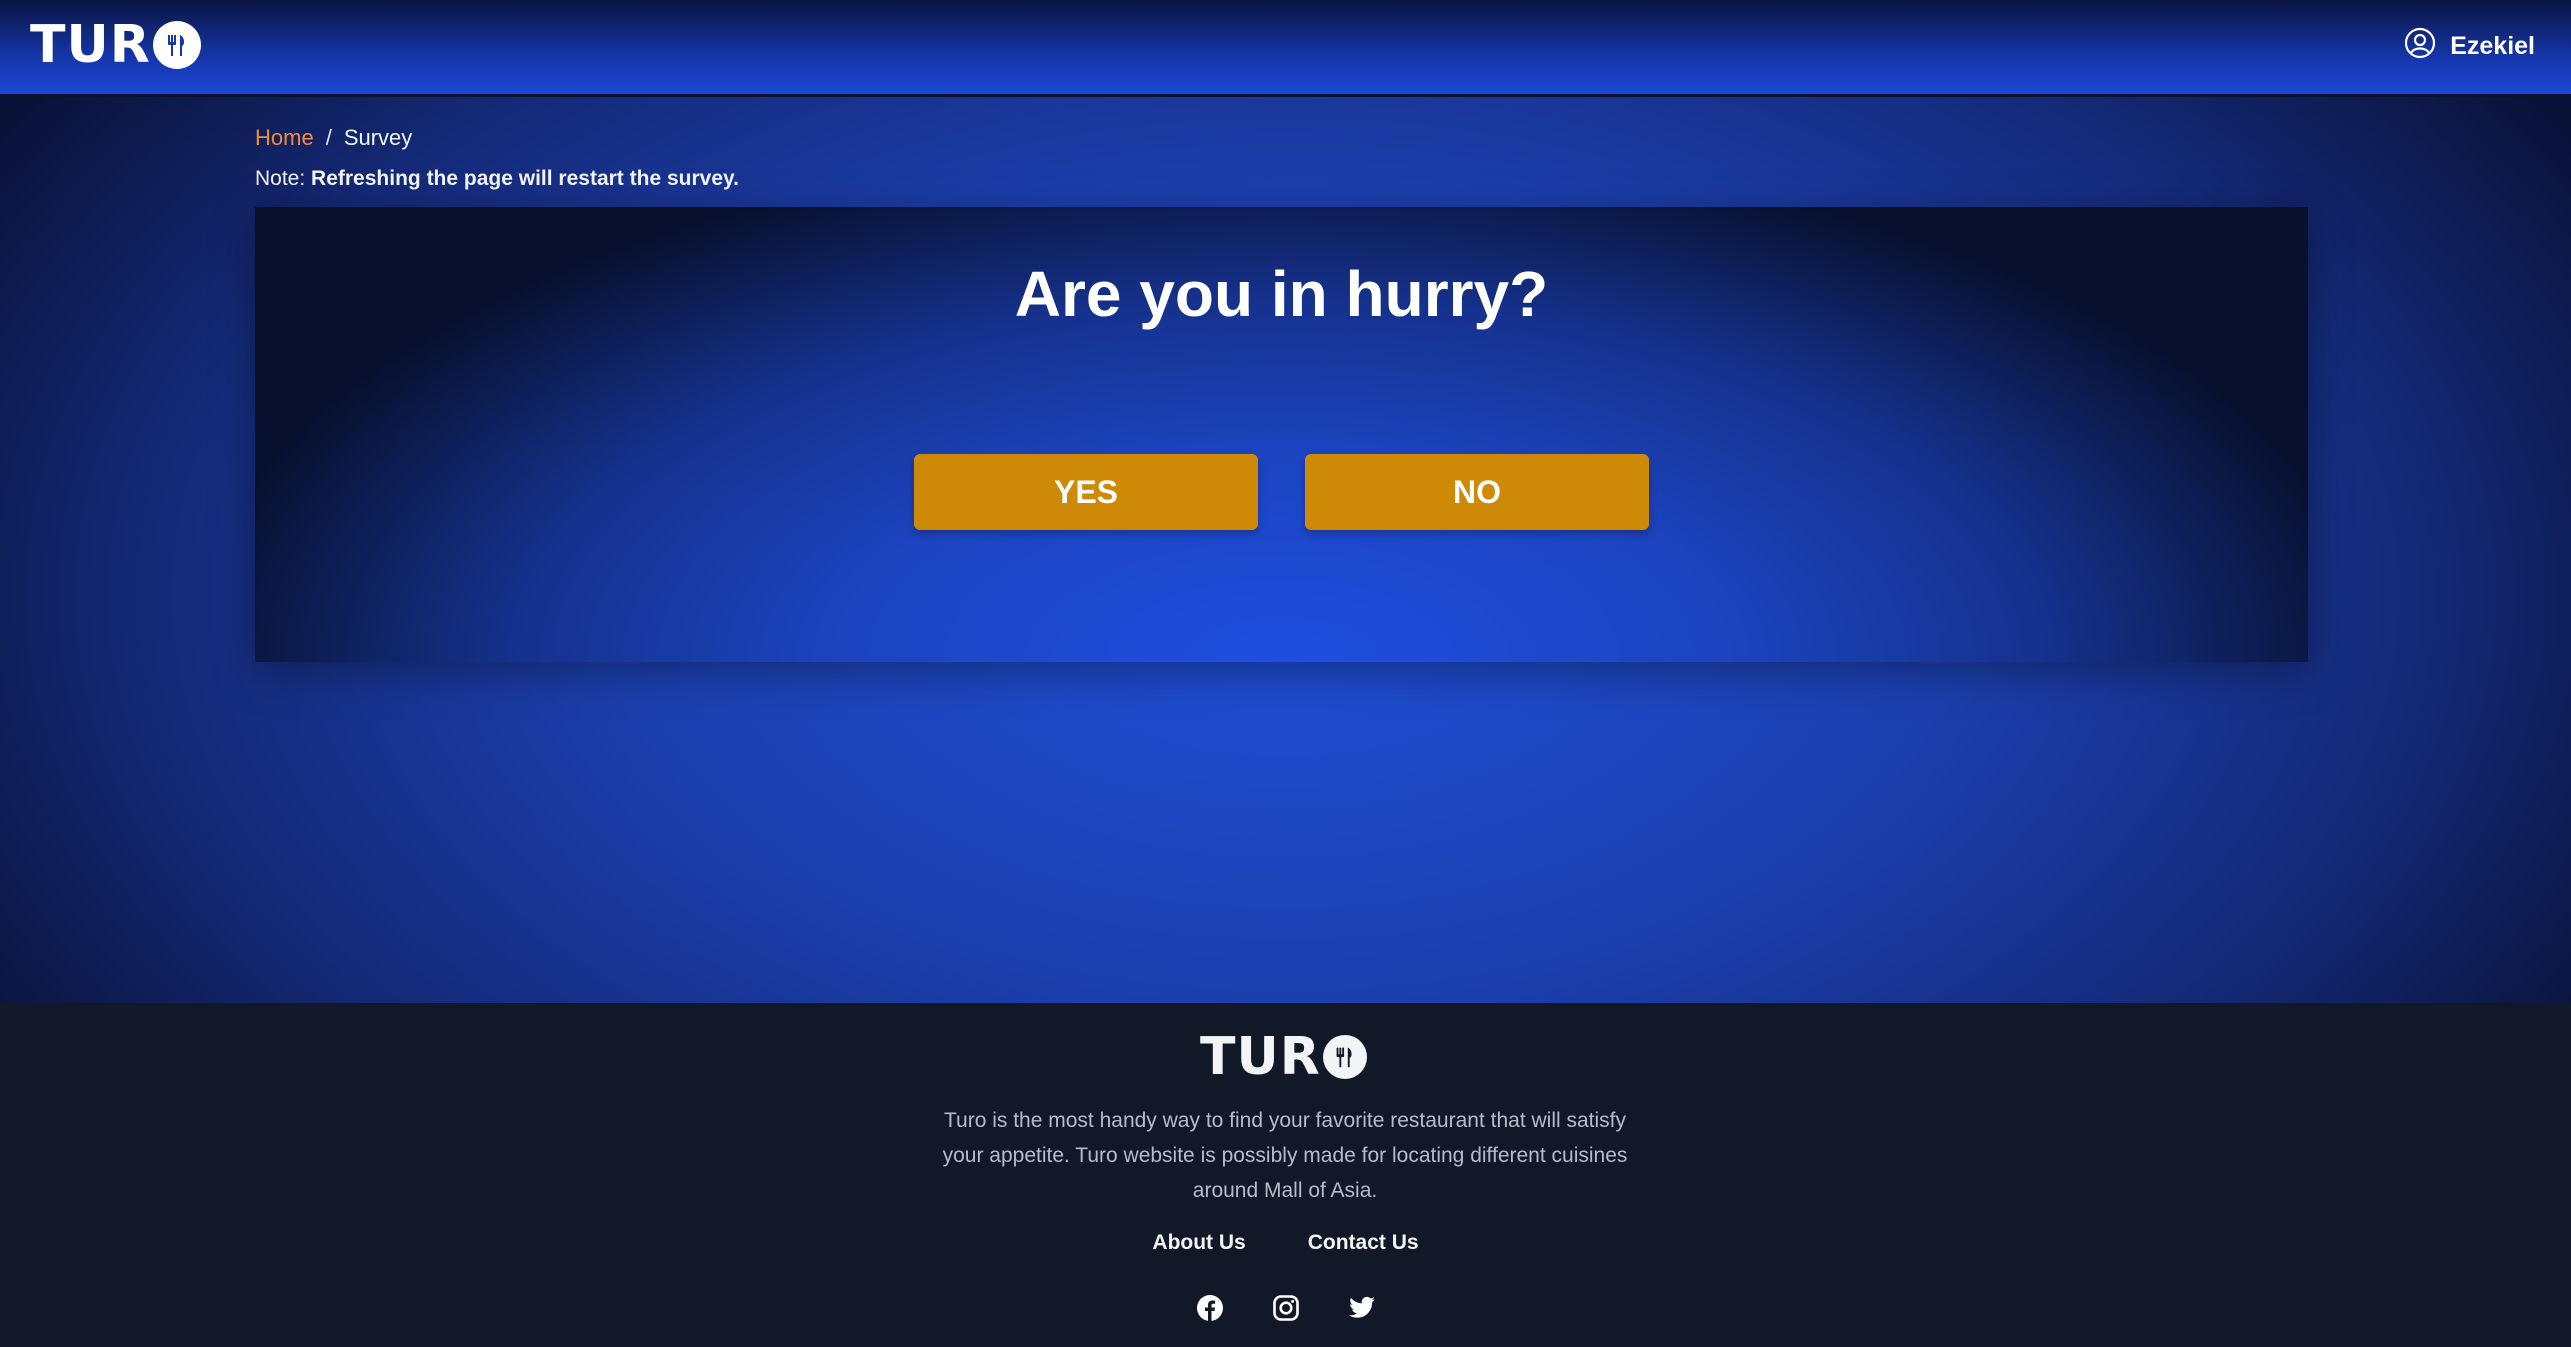 The height and width of the screenshot is (1347, 2571). What do you see at coordinates (90, 45) in the screenshot?
I see `logo-text: TUR` at bounding box center [90, 45].